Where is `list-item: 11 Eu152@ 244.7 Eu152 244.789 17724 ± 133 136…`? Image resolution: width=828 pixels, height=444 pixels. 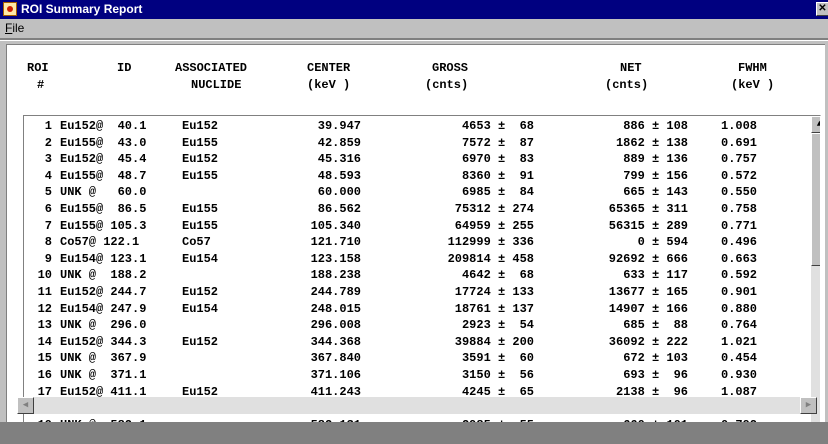 list-item: 11 Eu152@ 244.7 Eu152 244.789 17724 ± 133 136… is located at coordinates (414, 293).